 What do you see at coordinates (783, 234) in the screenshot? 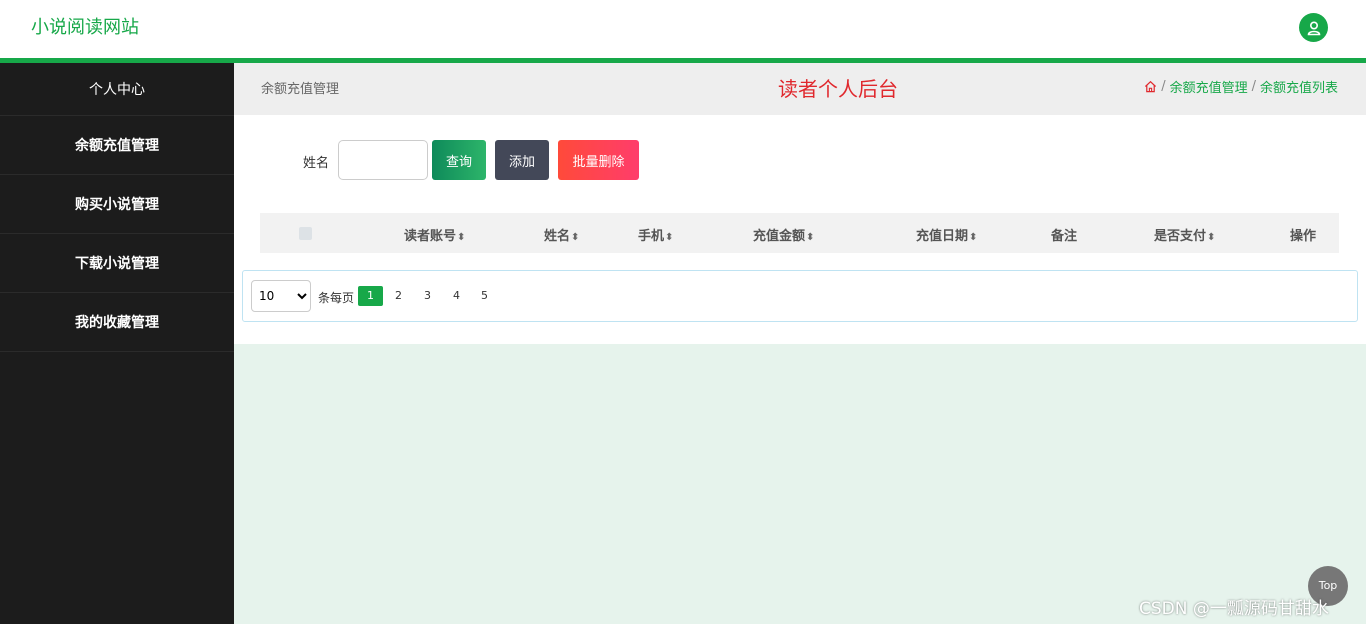
I see `column-amount: 充值金额⬍` at bounding box center [783, 234].